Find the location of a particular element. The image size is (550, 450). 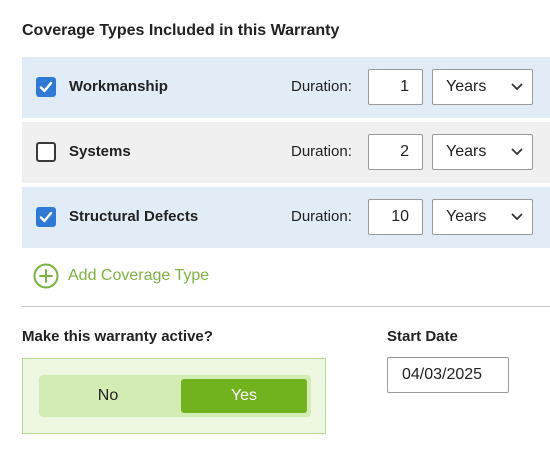

duration-input: 10 is located at coordinates (395, 217).